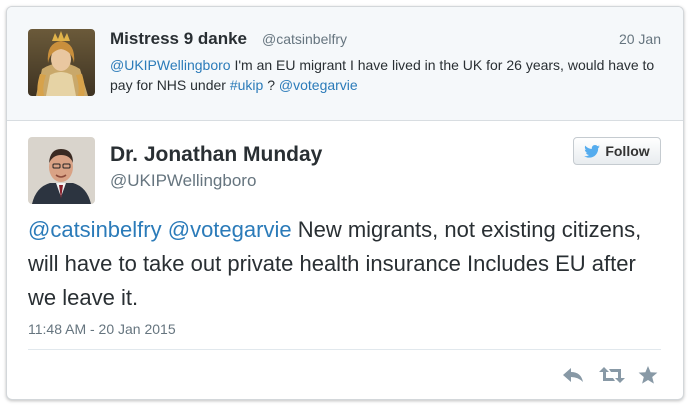  I want to click on tweet-text-fragment: ?, so click(271, 85).